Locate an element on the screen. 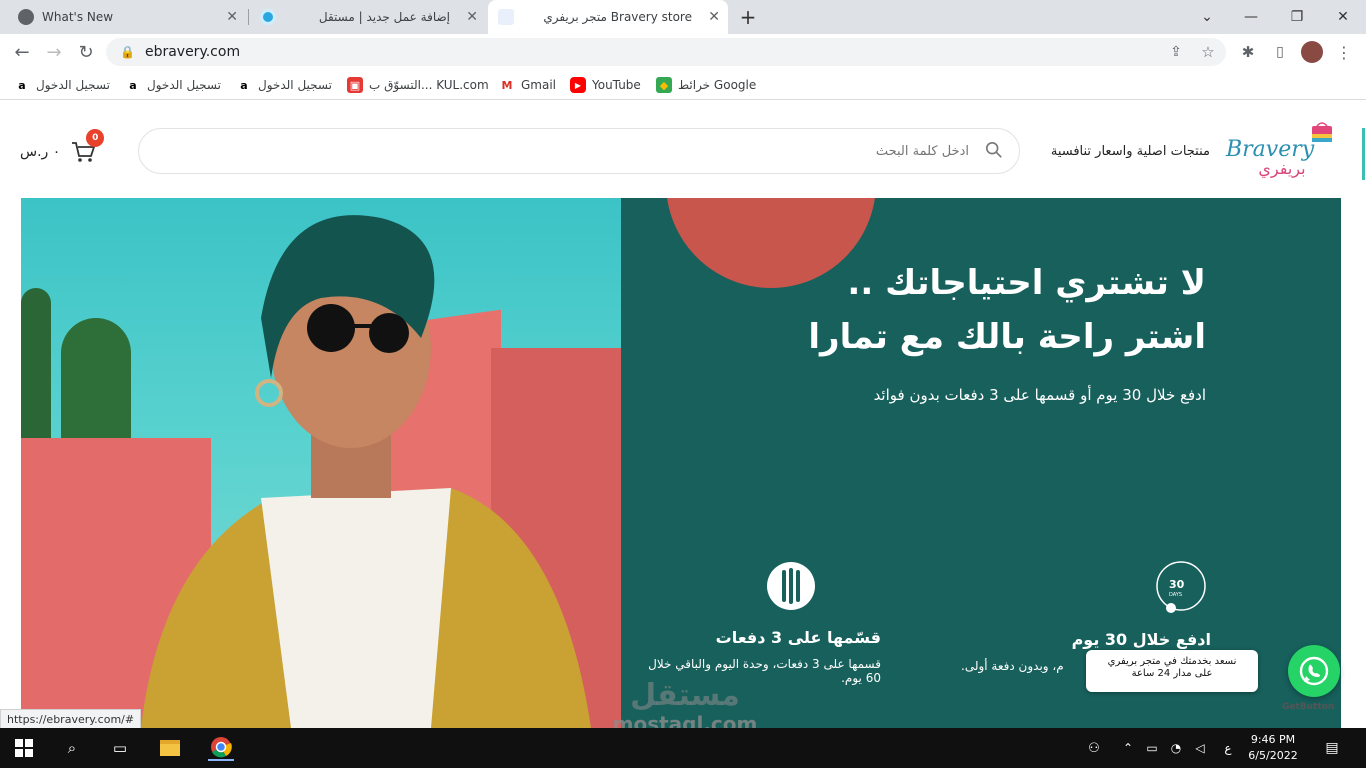 The image size is (1366, 768). feature-title: قسّمها على 3 دفعات is located at coordinates (798, 637).